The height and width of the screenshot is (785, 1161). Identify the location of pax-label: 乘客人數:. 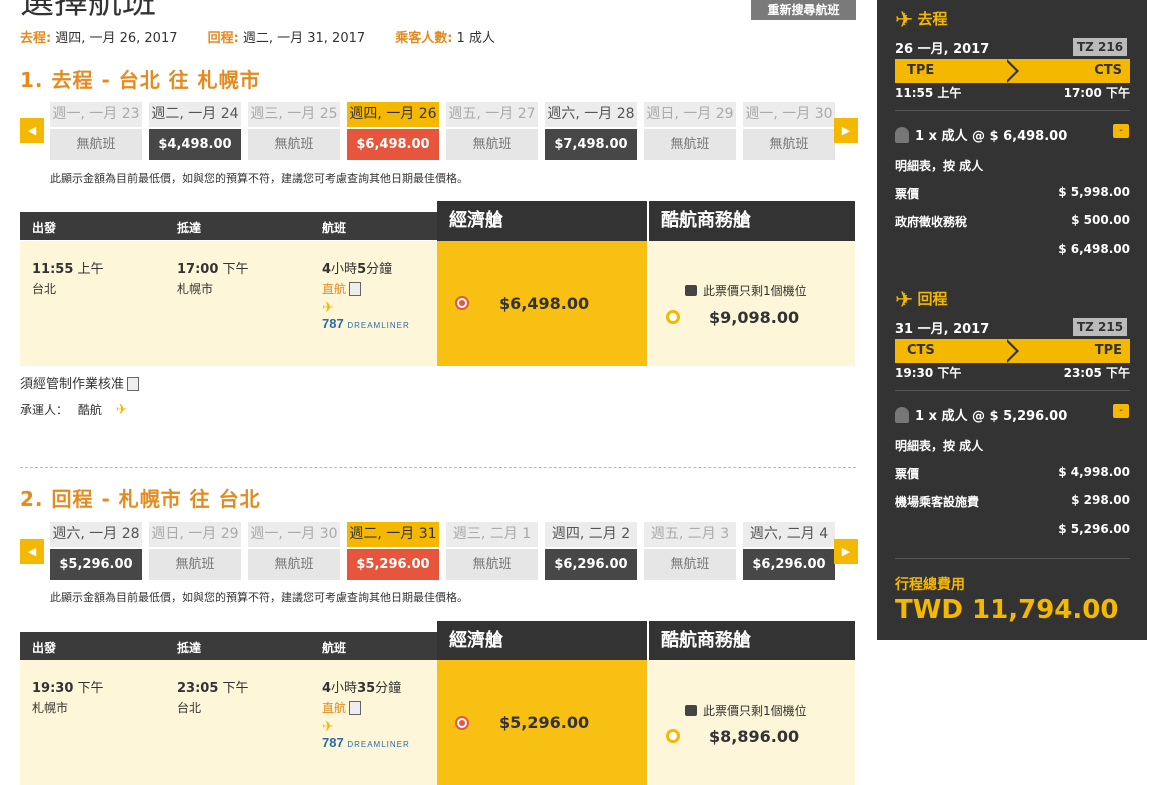
(424, 38).